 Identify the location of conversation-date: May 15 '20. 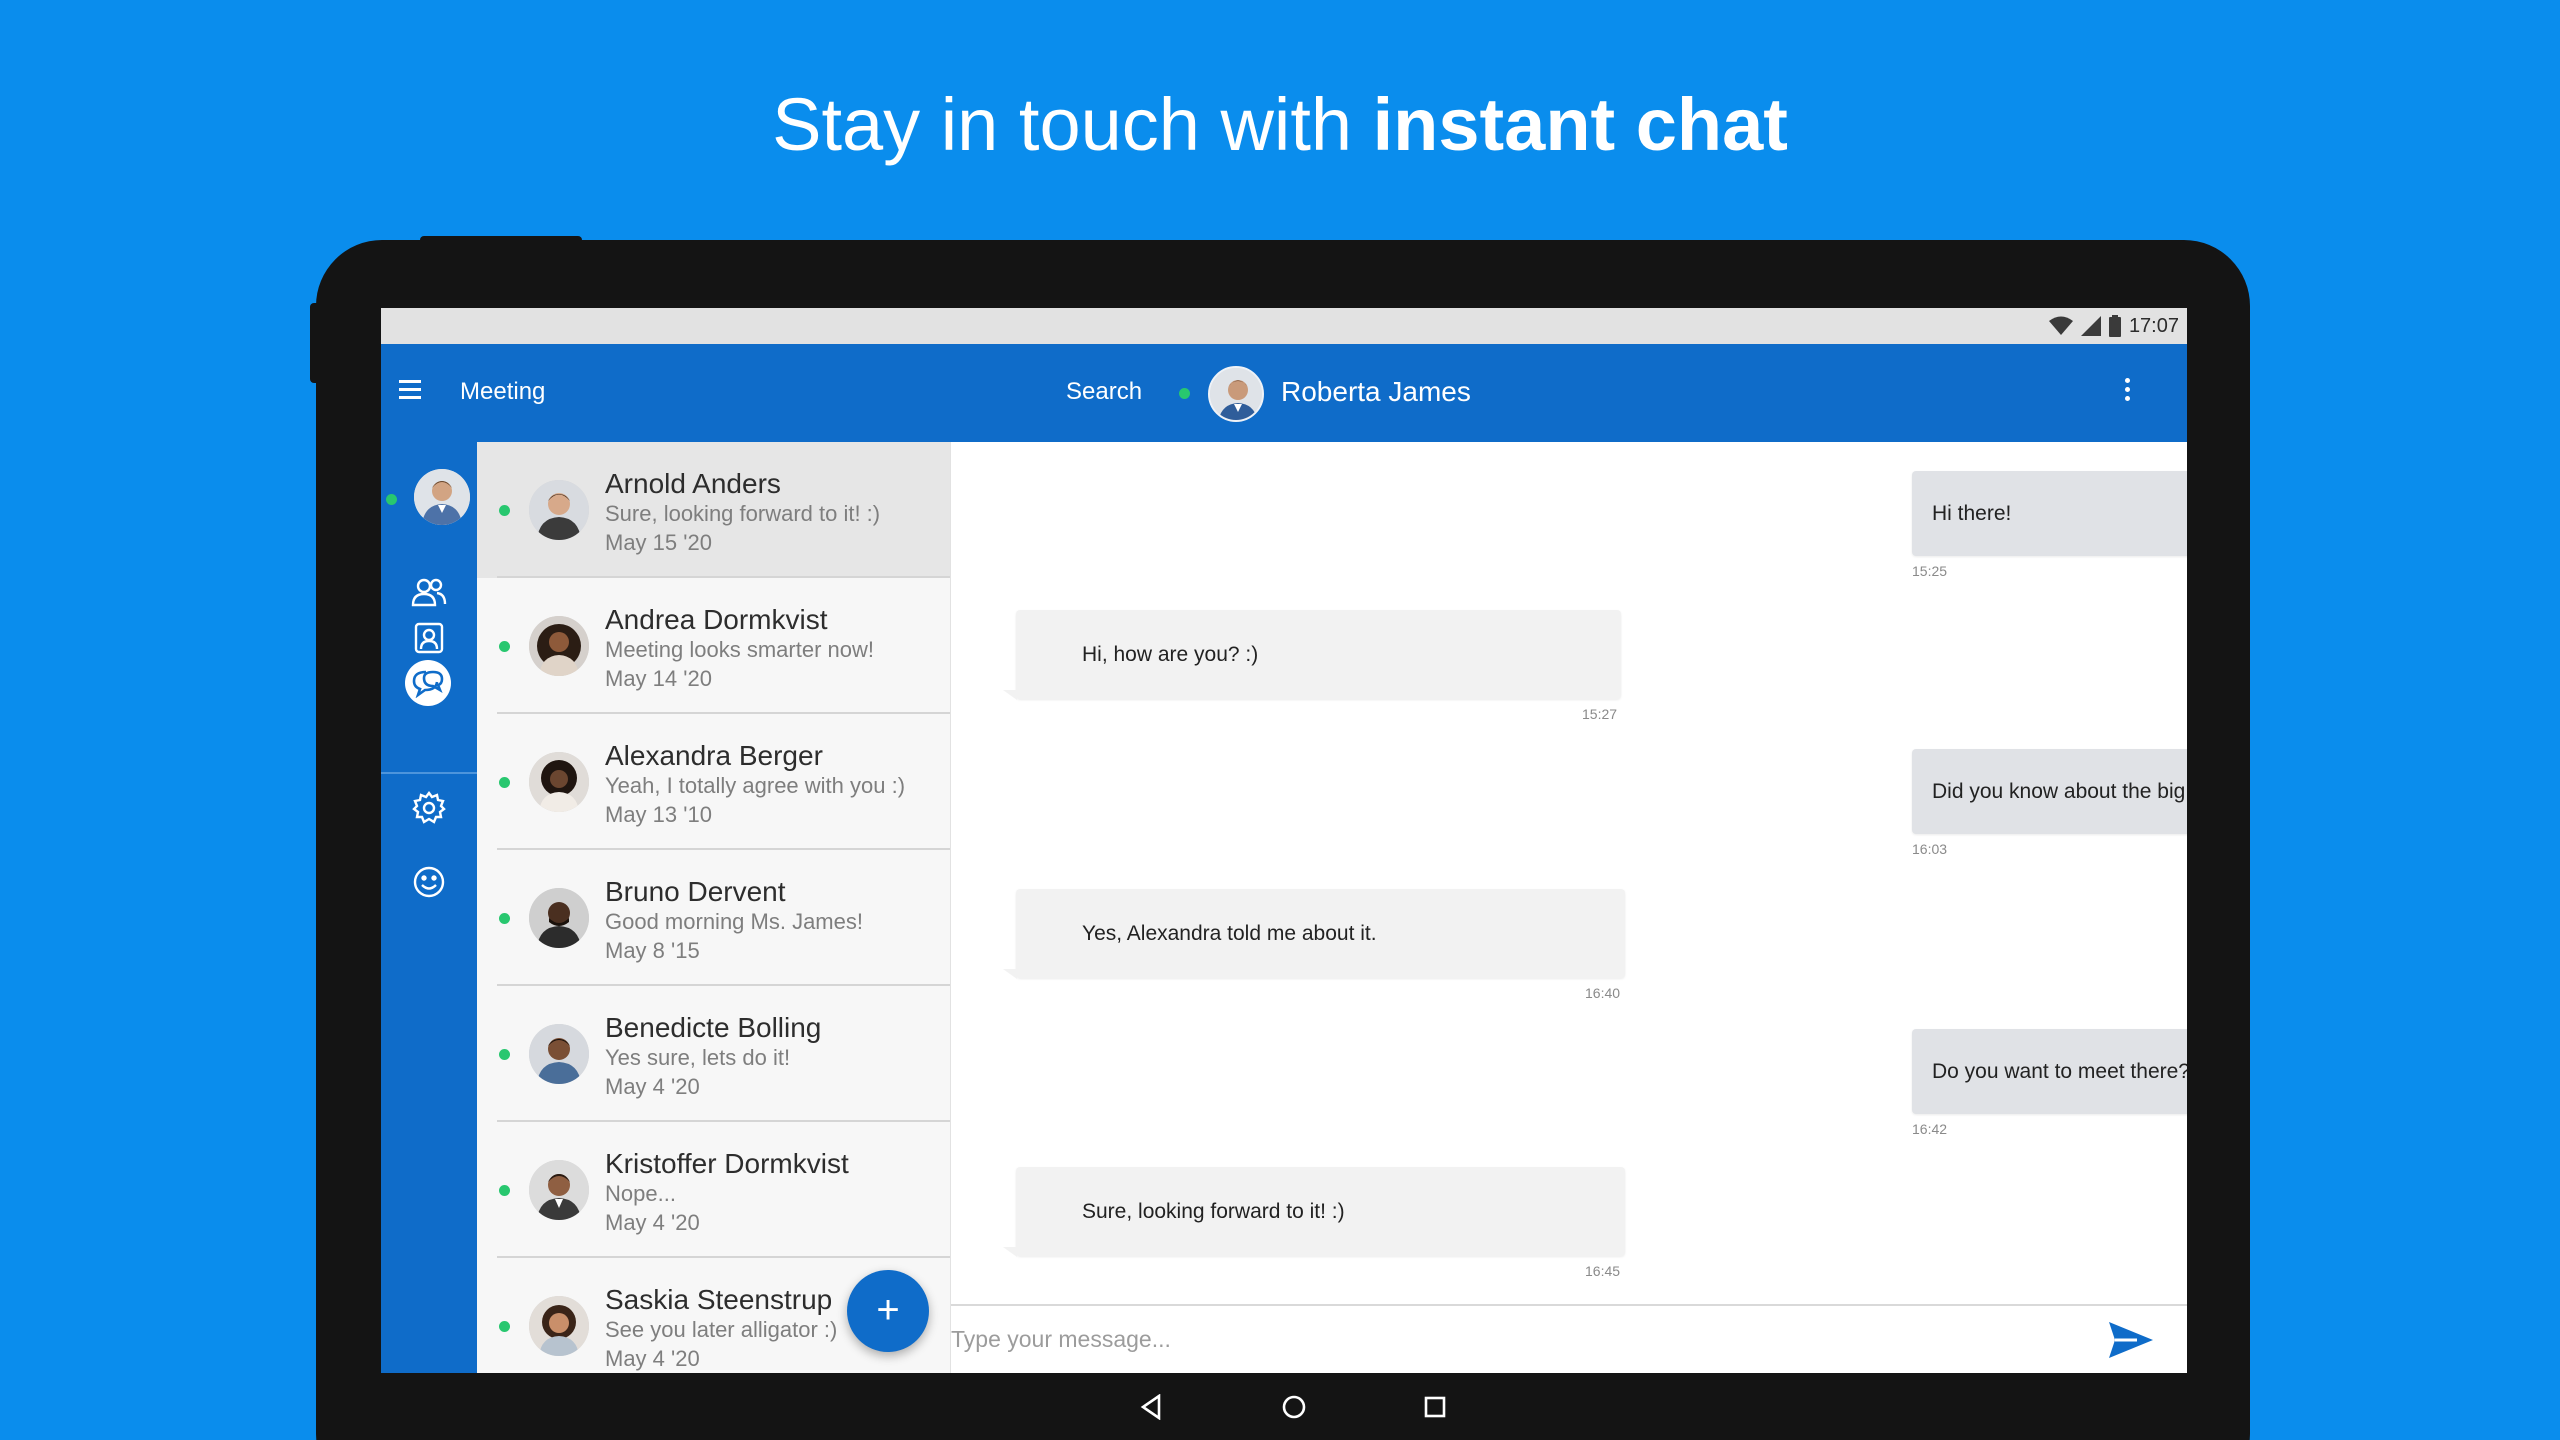
(658, 542).